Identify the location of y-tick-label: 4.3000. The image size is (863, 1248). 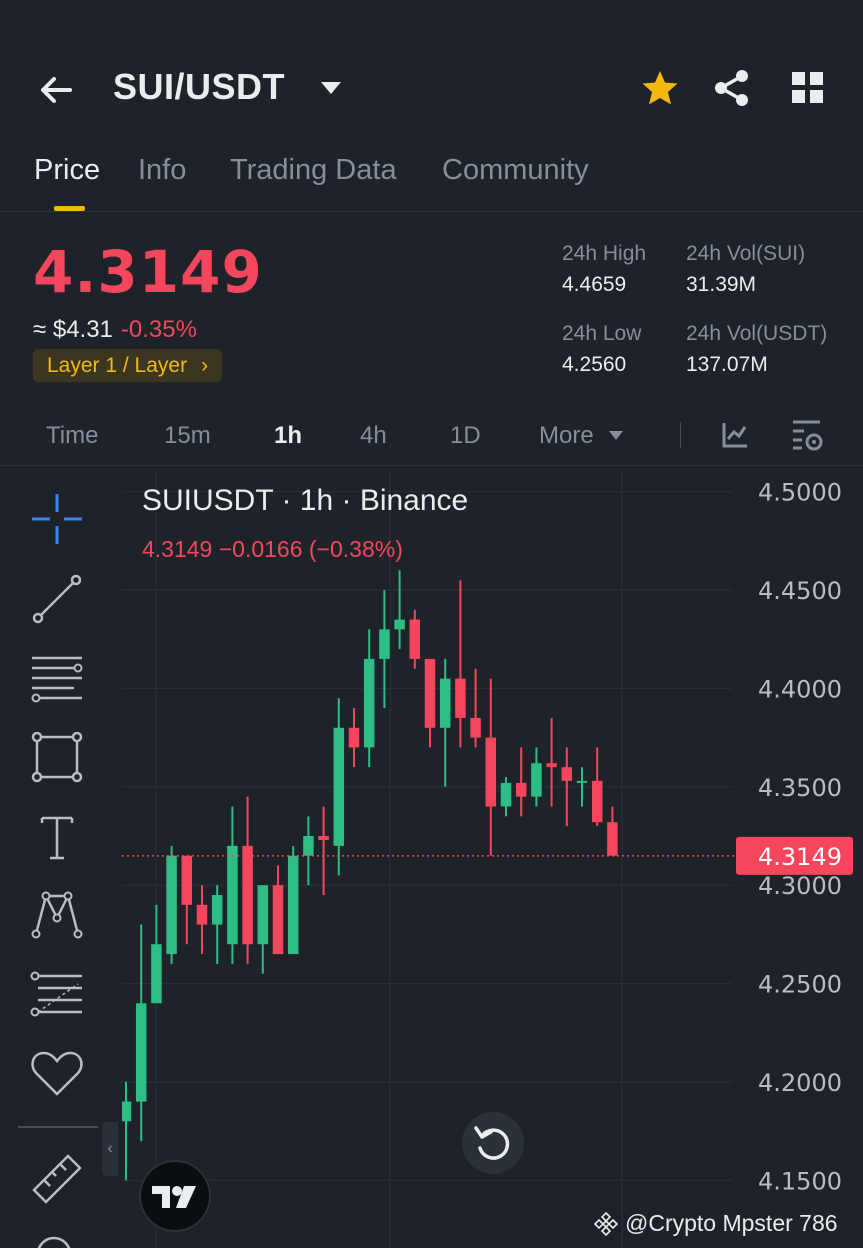
(800, 886).